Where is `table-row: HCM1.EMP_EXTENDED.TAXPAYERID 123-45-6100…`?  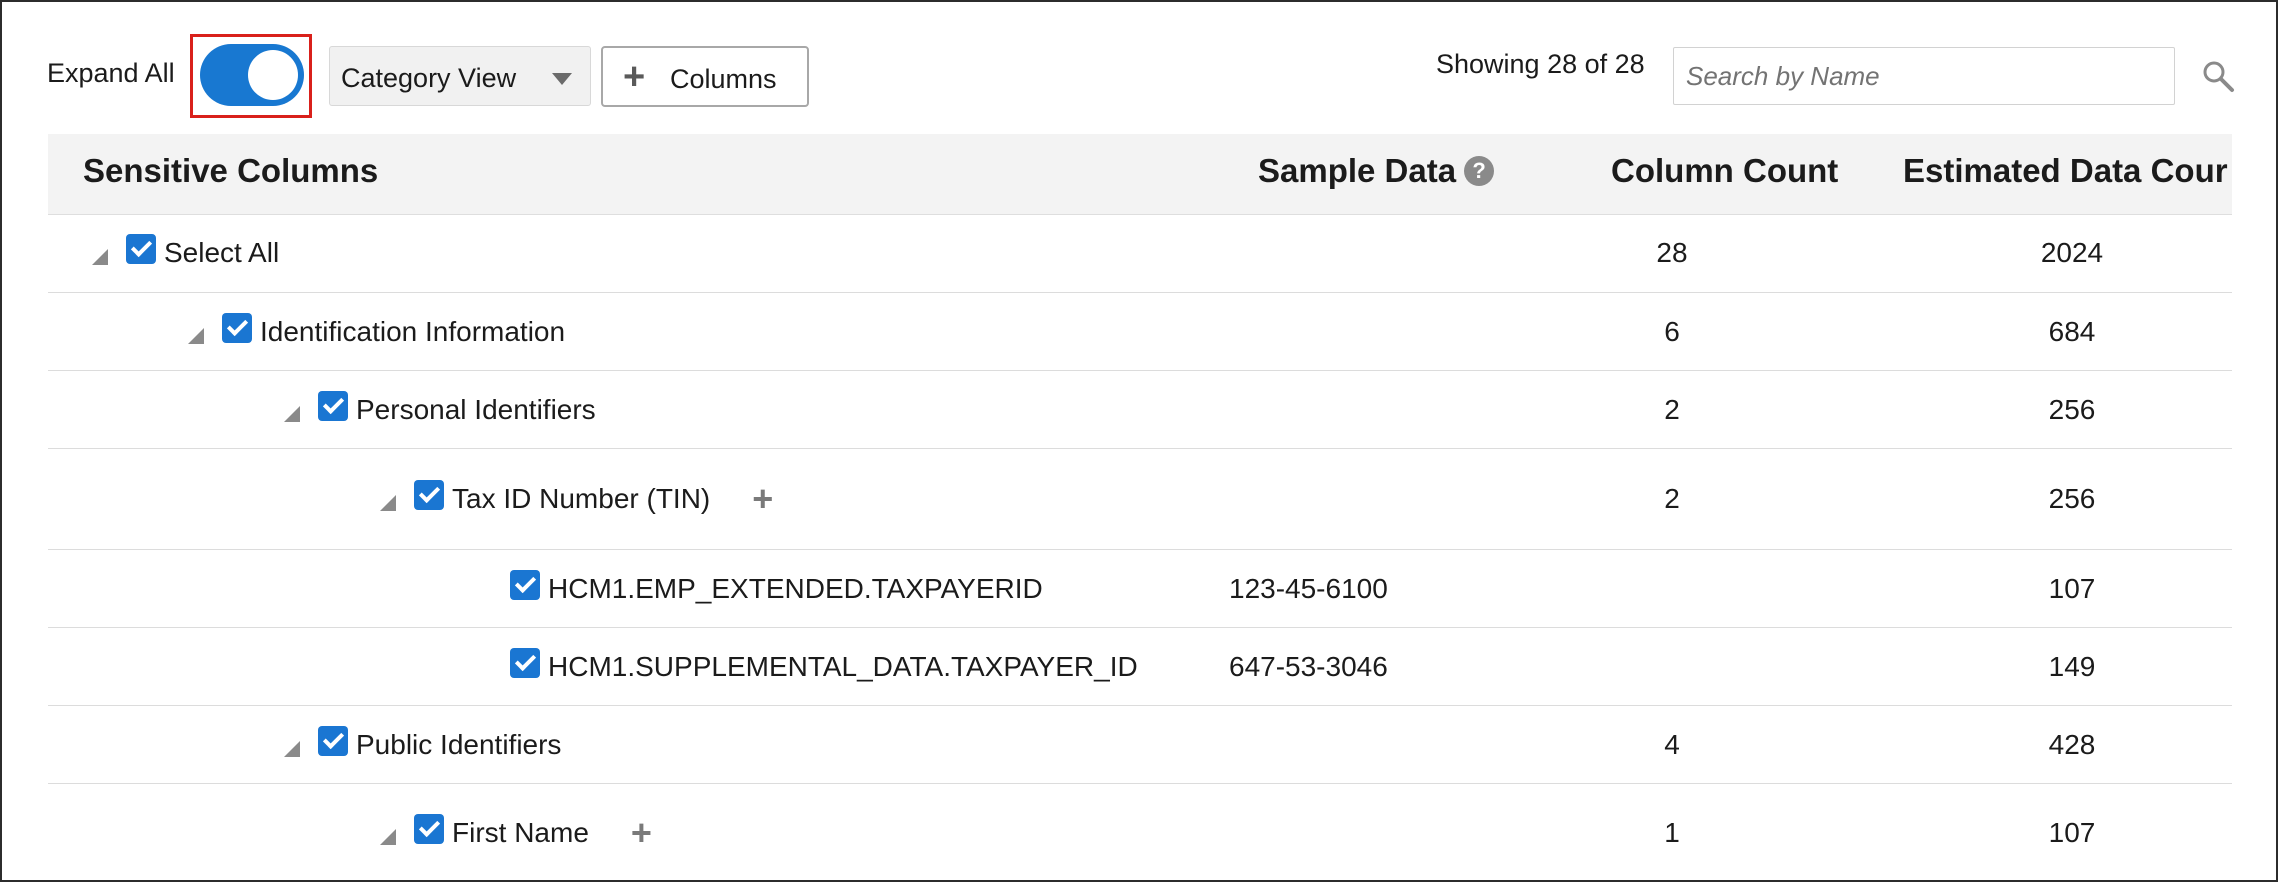 table-row: HCM1.EMP_EXTENDED.TAXPAYERID 123-45-6100… is located at coordinates (1140, 589).